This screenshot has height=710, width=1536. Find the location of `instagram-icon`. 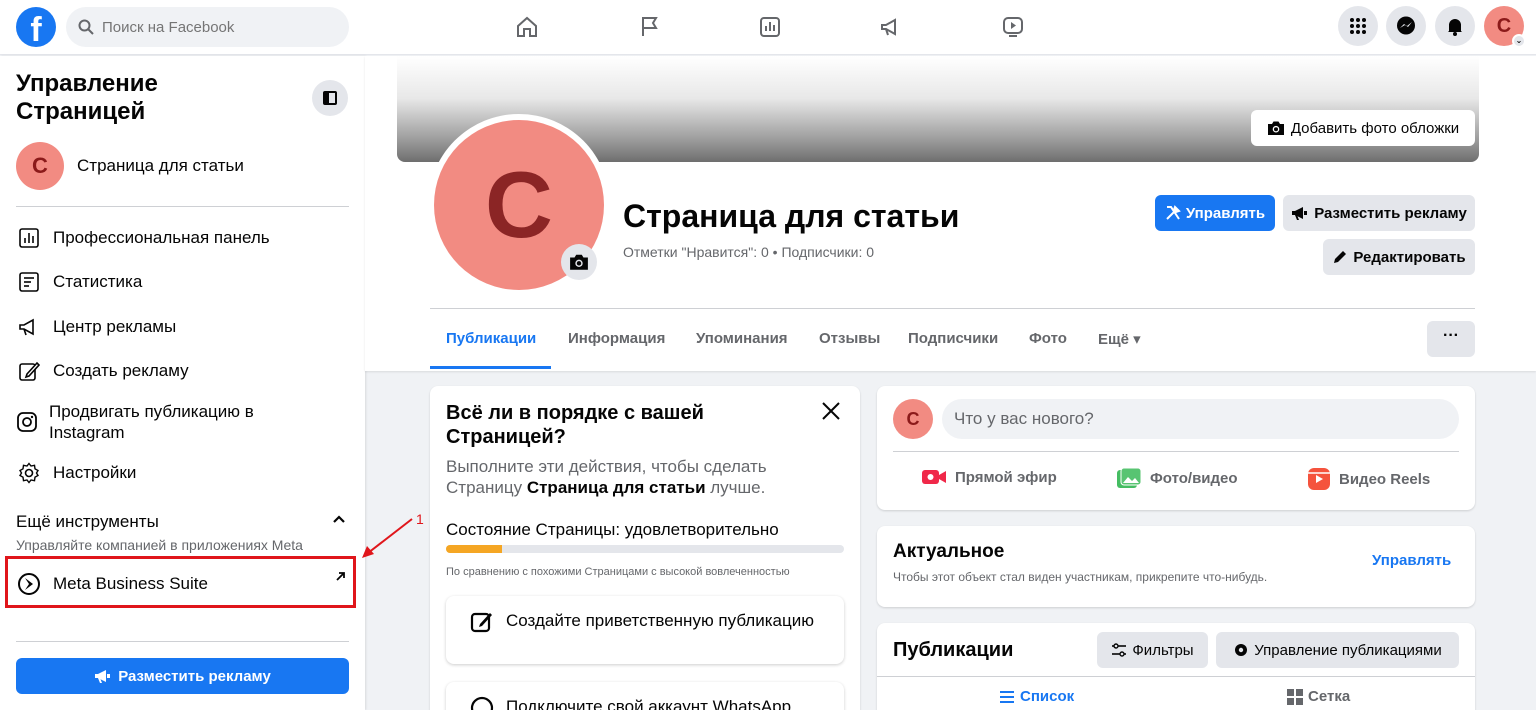

instagram-icon is located at coordinates (27, 422).